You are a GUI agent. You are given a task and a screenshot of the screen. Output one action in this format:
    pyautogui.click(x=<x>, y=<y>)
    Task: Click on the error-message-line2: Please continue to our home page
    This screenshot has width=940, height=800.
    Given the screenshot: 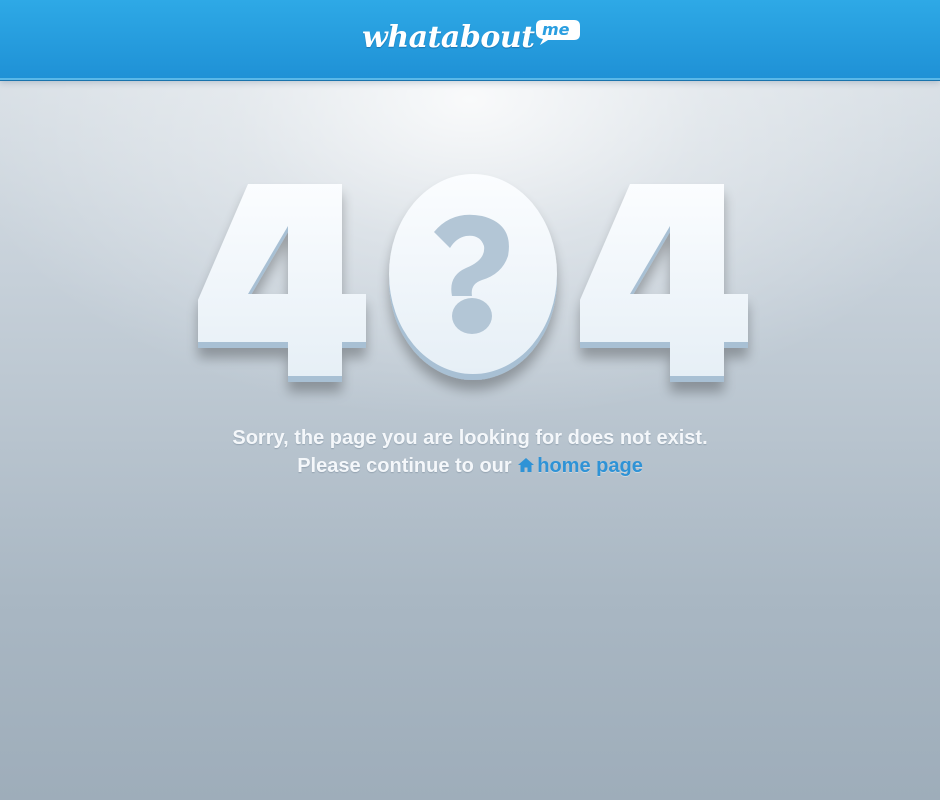 What is the action you would take?
    pyautogui.click(x=470, y=466)
    